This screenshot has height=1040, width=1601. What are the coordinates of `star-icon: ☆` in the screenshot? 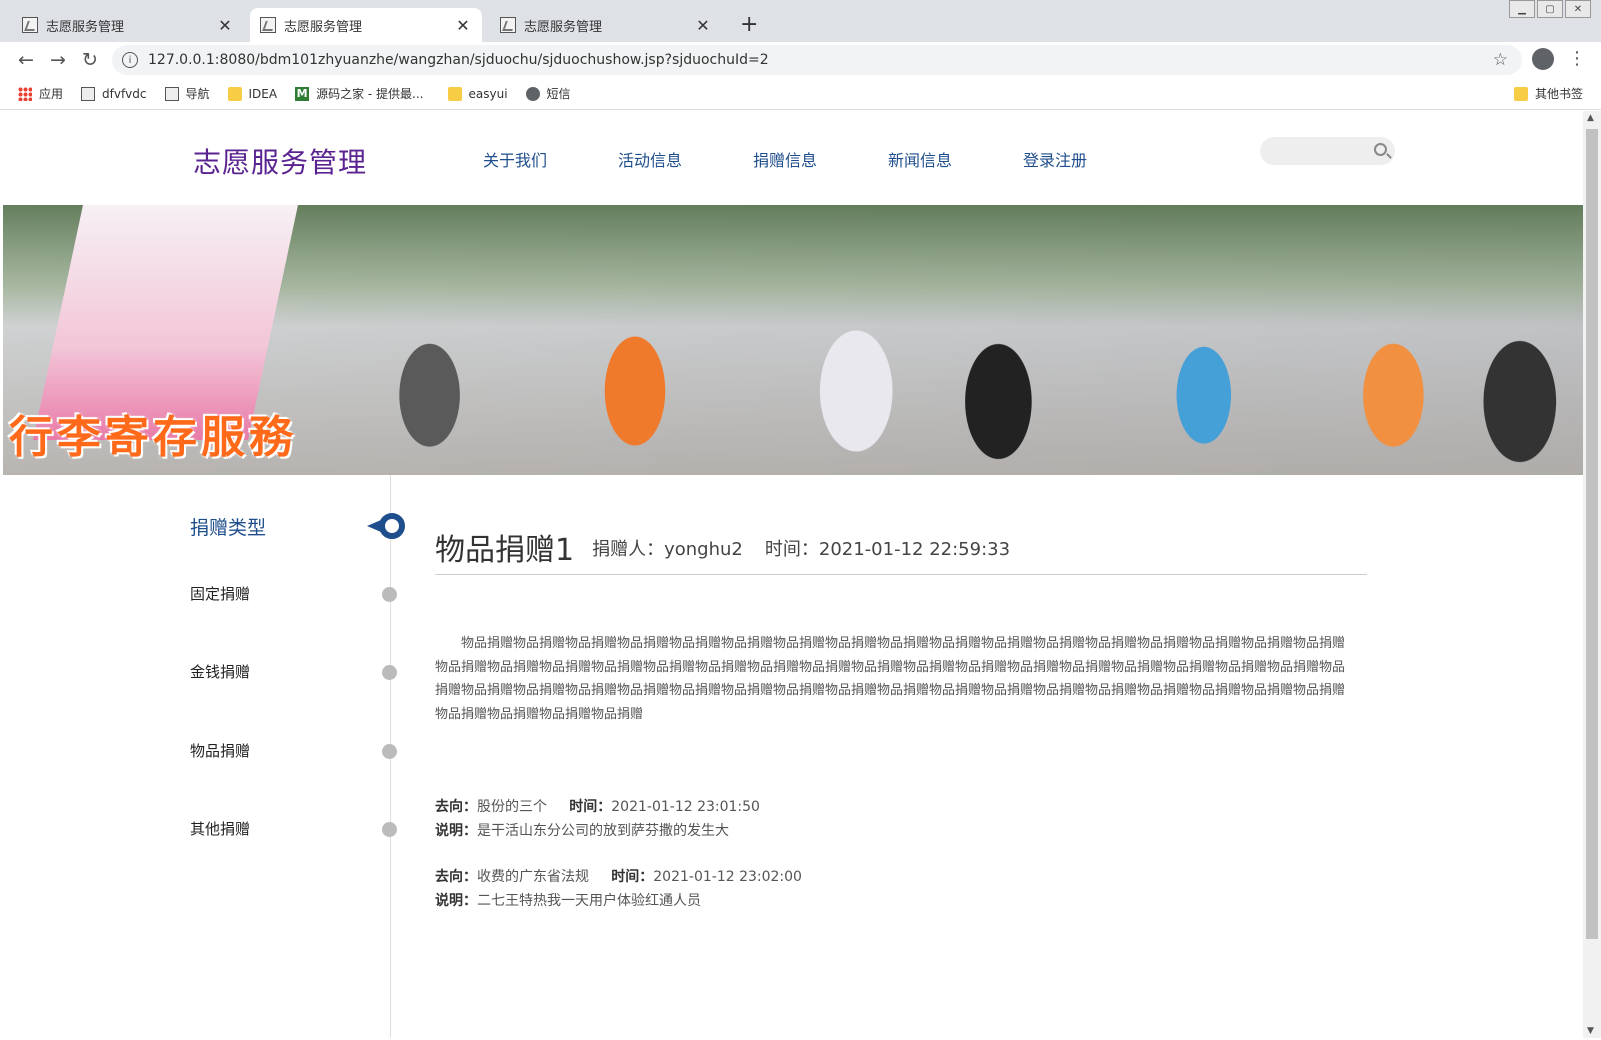 It's located at (1500, 60).